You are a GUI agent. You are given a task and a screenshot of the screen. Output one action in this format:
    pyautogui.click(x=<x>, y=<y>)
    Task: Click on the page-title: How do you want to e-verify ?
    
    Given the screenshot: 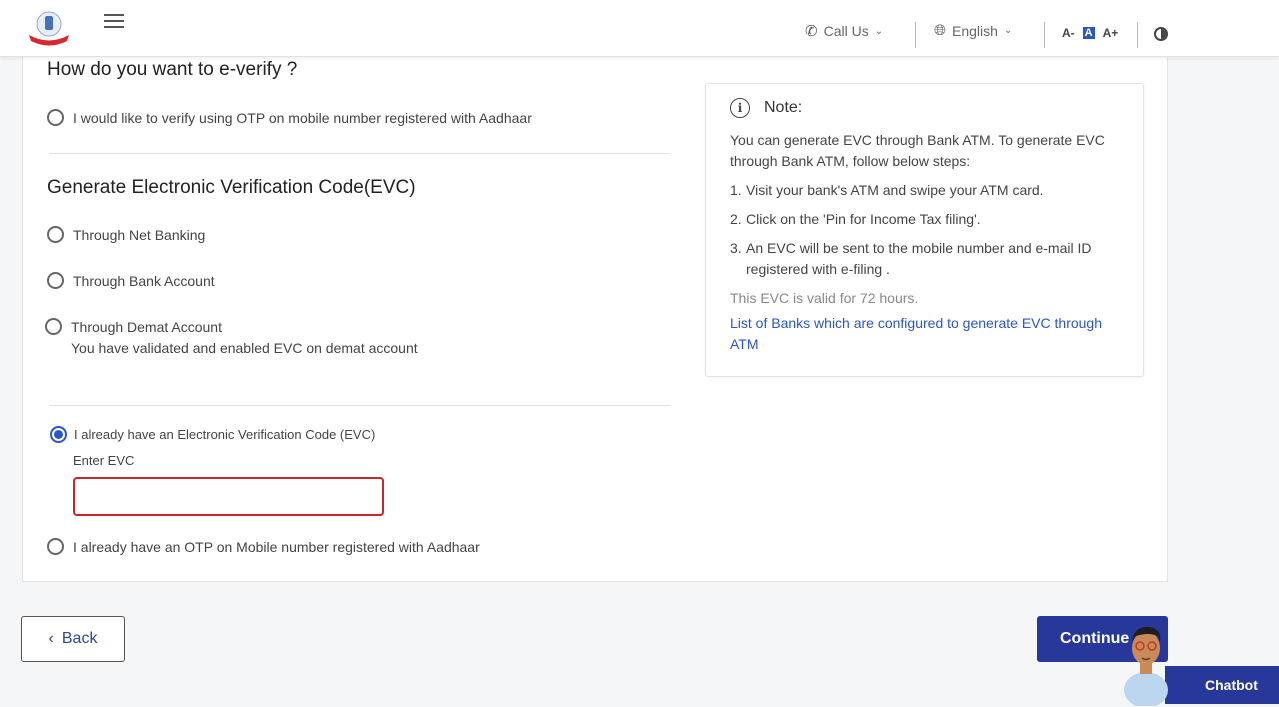 What is the action you would take?
    pyautogui.click(x=172, y=69)
    